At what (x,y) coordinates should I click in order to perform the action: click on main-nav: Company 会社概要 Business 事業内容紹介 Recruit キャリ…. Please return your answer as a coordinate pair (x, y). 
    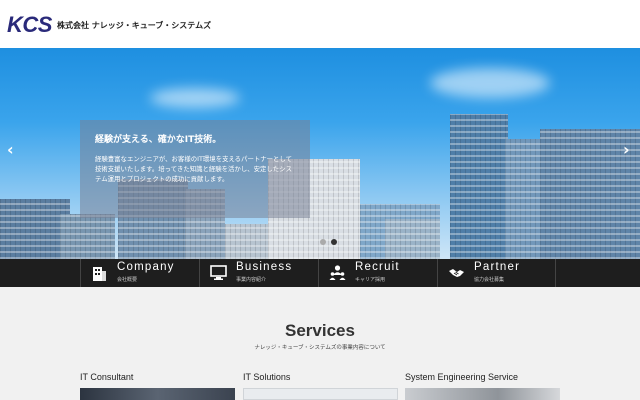
    Looking at the image, I should click on (320, 273).